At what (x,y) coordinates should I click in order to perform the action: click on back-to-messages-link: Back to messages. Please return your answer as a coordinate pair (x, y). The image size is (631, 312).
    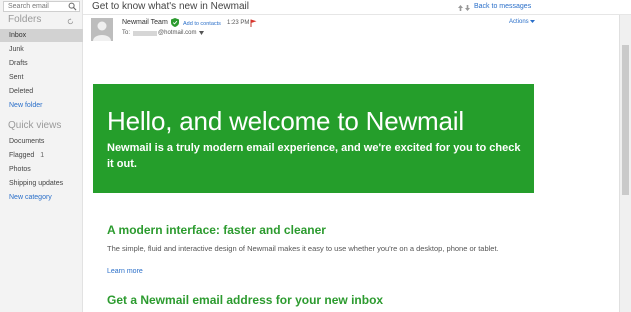
    Looking at the image, I should click on (502, 6).